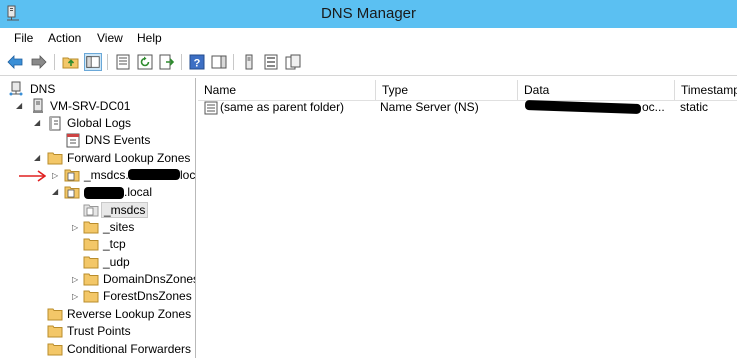 This screenshot has height=358, width=737. I want to click on zone-copy-icon, so click(293, 62).